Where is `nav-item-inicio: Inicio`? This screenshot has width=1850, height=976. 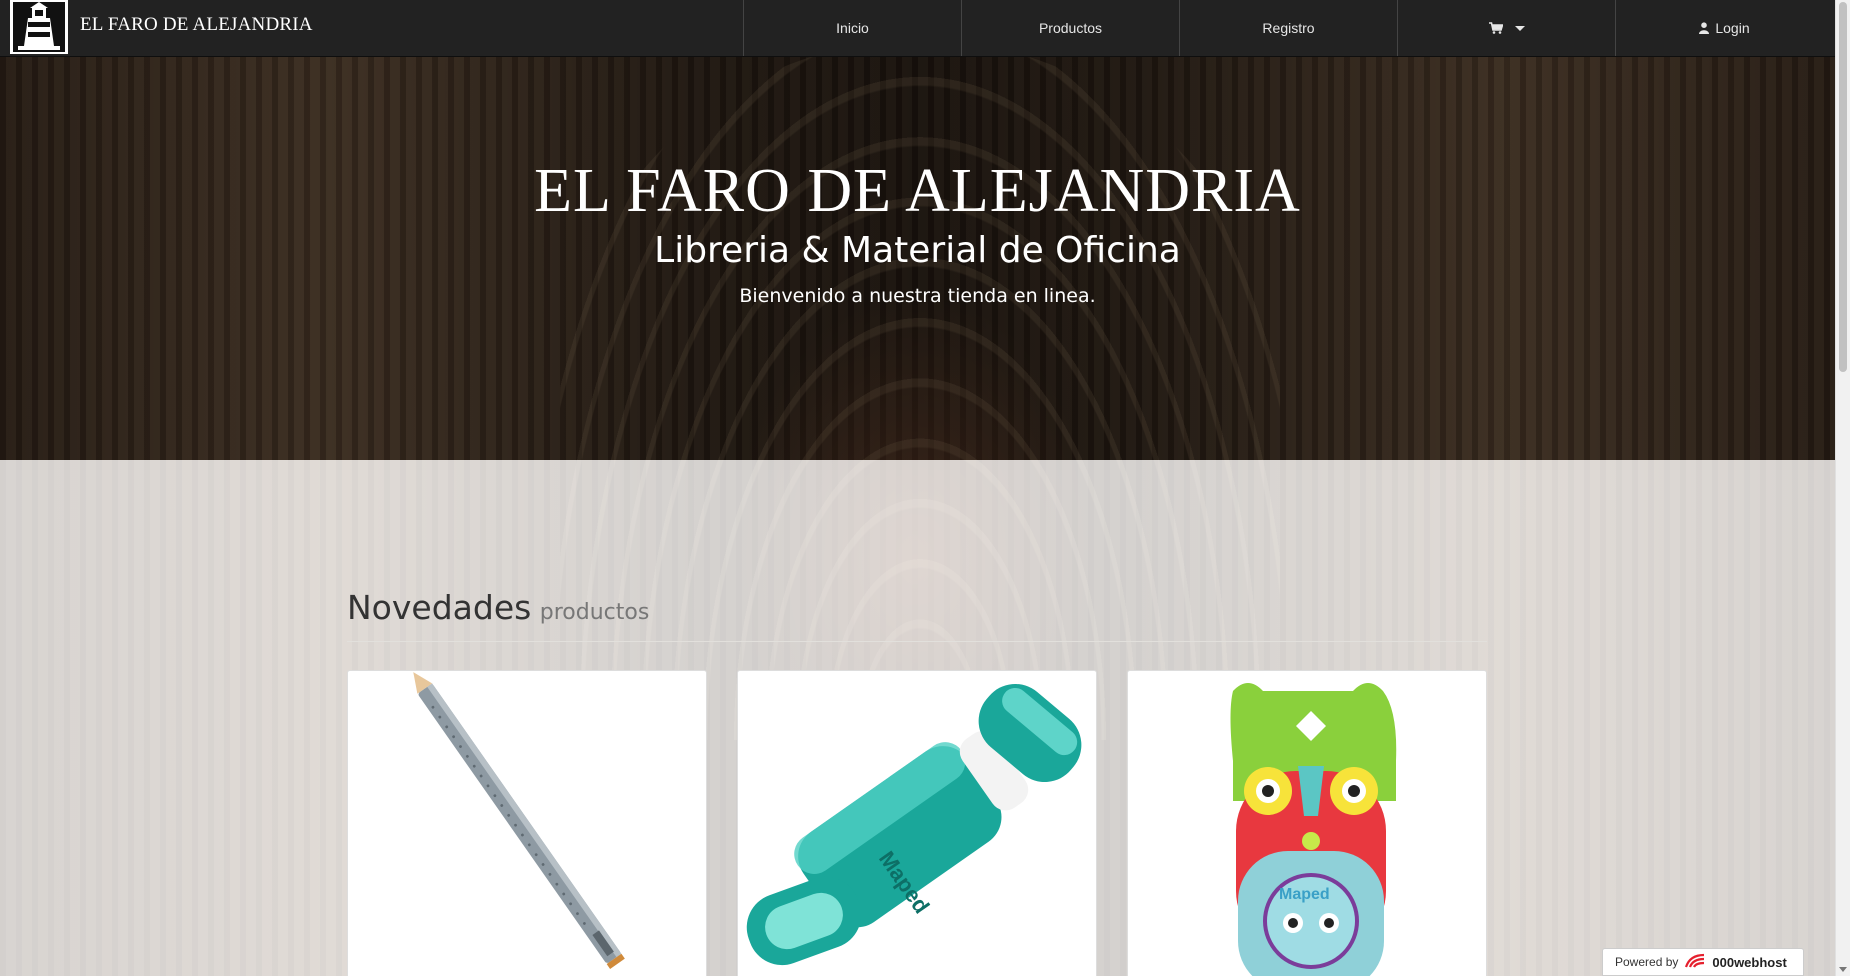
nav-item-inicio: Inicio is located at coordinates (852, 28).